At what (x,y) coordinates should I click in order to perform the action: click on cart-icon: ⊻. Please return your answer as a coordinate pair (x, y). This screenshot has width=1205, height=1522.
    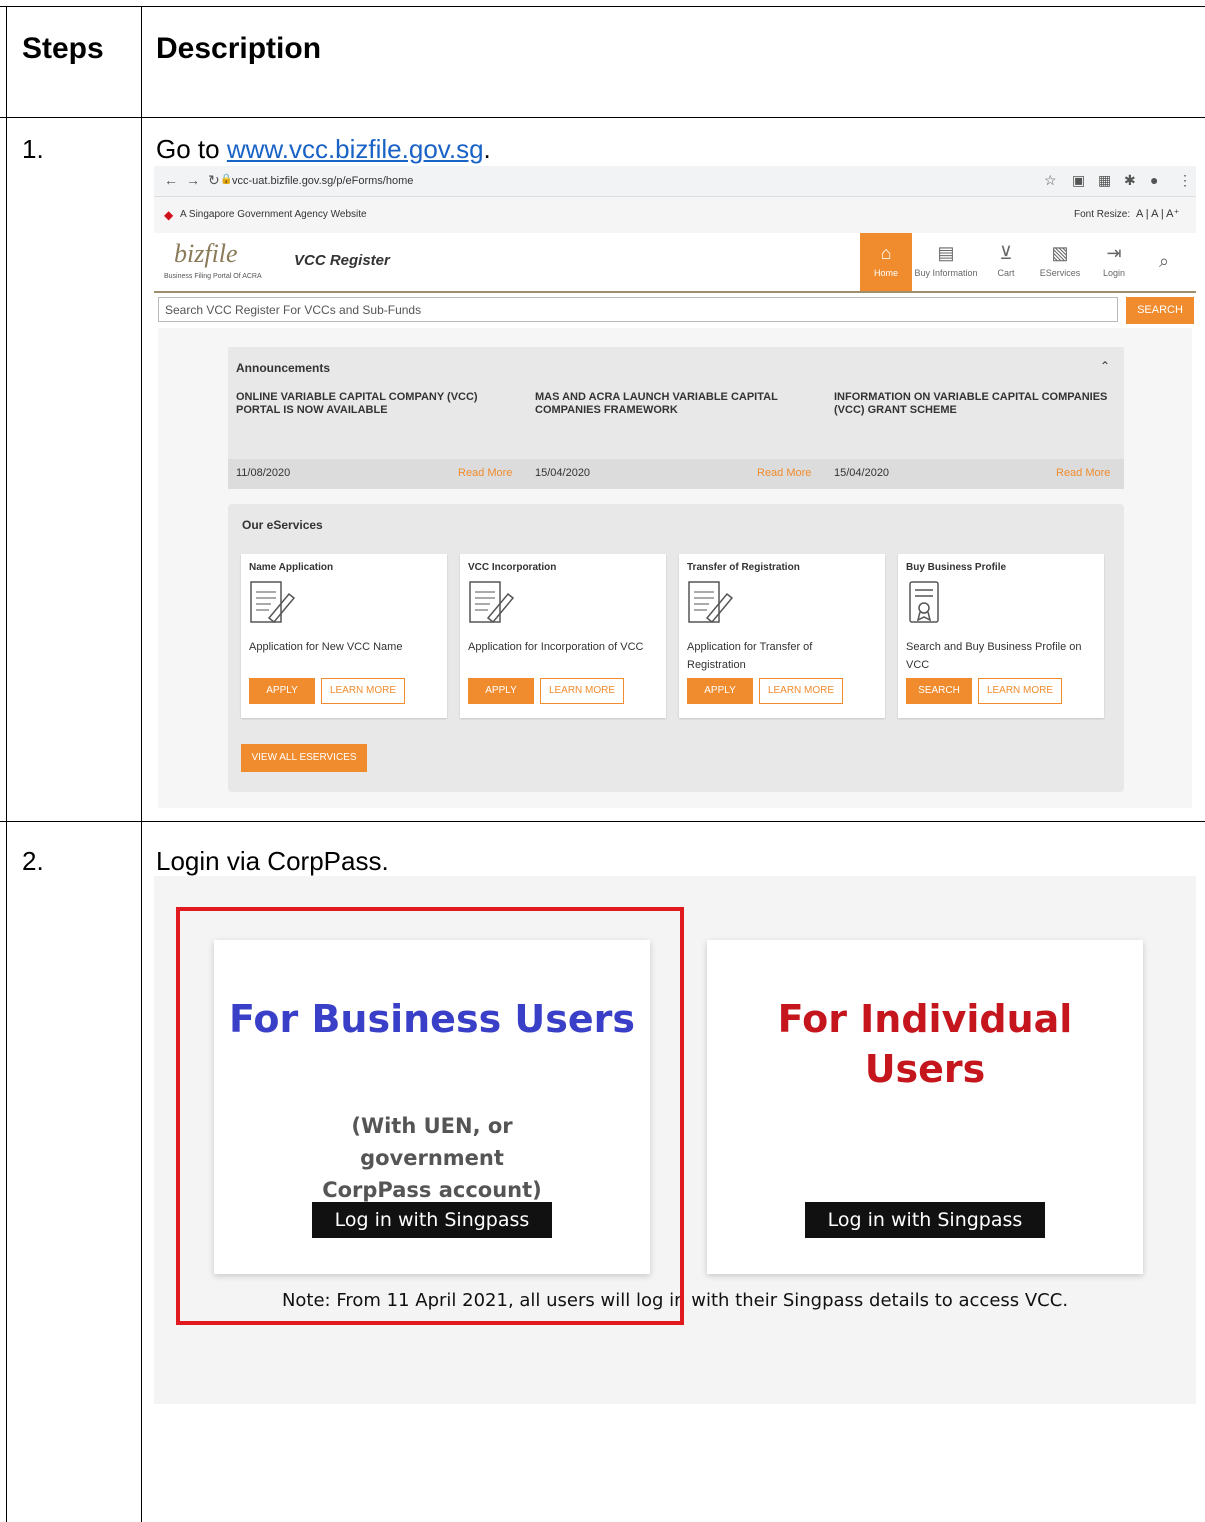
    Looking at the image, I should click on (1006, 253).